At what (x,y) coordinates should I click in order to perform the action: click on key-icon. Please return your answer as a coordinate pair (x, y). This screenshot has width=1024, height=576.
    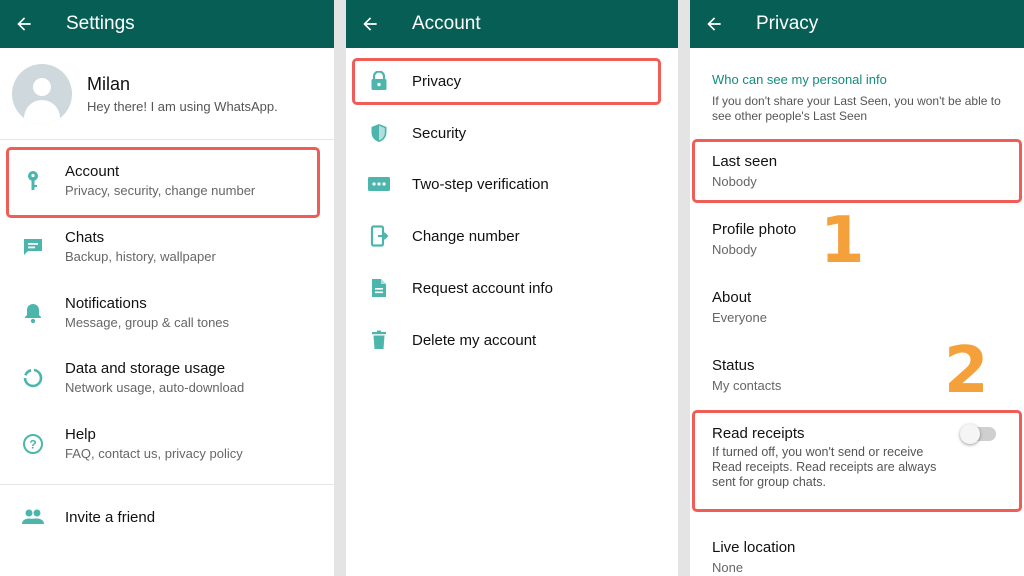
    Looking at the image, I should click on (32, 181).